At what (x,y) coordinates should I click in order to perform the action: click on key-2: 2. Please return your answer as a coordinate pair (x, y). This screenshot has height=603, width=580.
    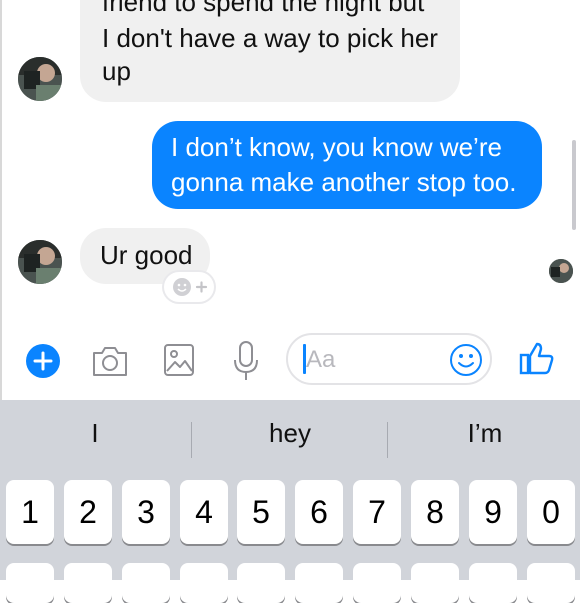
    Looking at the image, I should click on (88, 512).